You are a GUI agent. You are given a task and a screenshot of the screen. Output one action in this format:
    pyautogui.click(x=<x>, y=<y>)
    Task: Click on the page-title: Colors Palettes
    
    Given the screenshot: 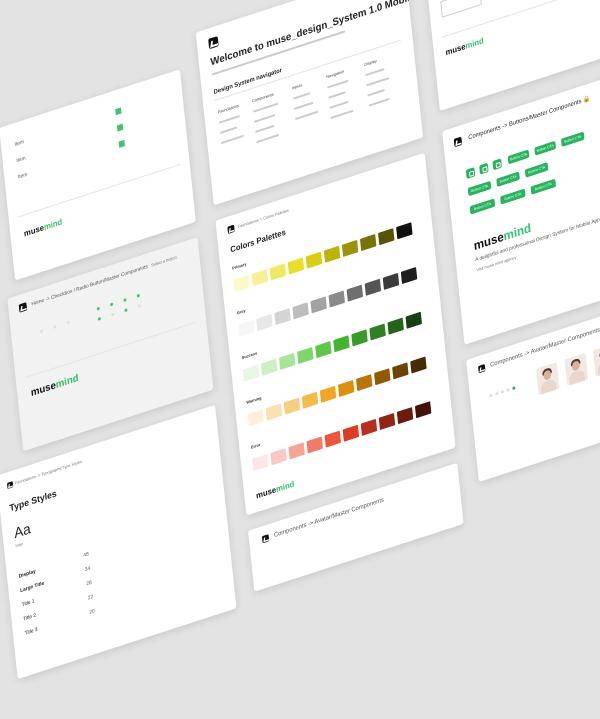 What is the action you would take?
    pyautogui.click(x=258, y=241)
    